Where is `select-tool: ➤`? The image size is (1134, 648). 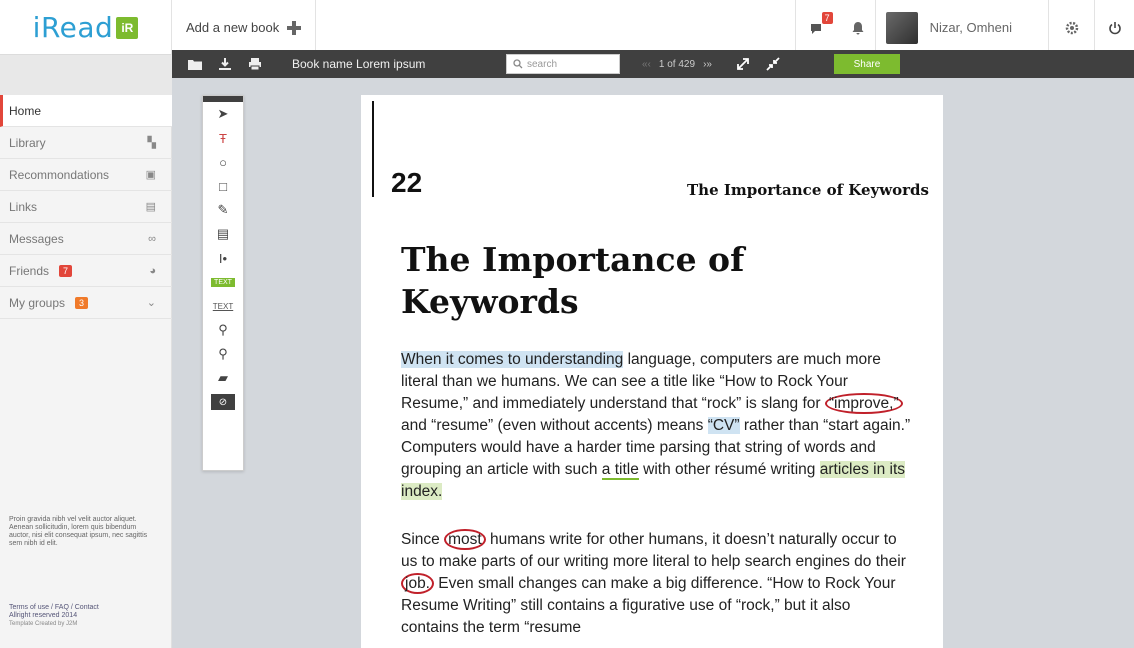 select-tool: ➤ is located at coordinates (223, 114).